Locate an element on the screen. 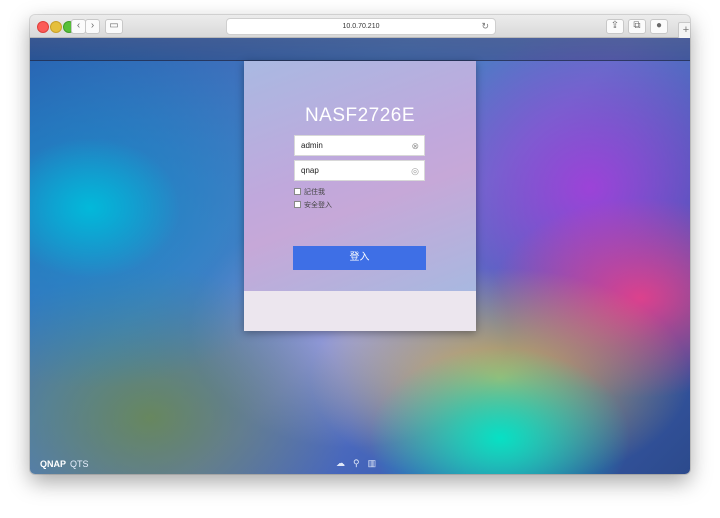 This screenshot has width=720, height=518. download-button: ● is located at coordinates (659, 26).